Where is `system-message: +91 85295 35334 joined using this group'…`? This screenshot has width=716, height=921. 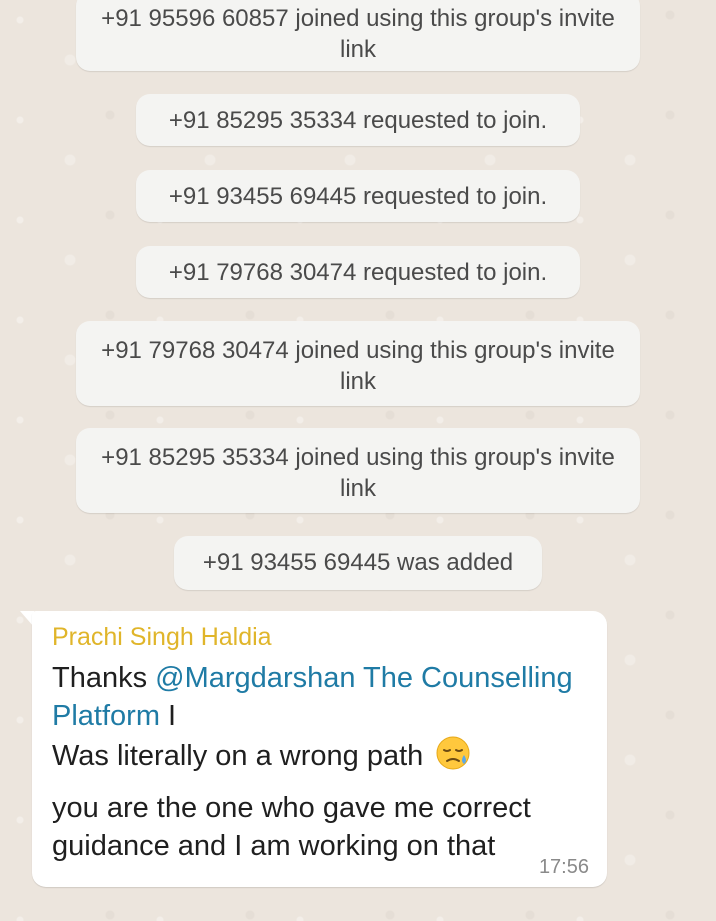 system-message: +91 85295 35334 joined using this group'… is located at coordinates (358, 470).